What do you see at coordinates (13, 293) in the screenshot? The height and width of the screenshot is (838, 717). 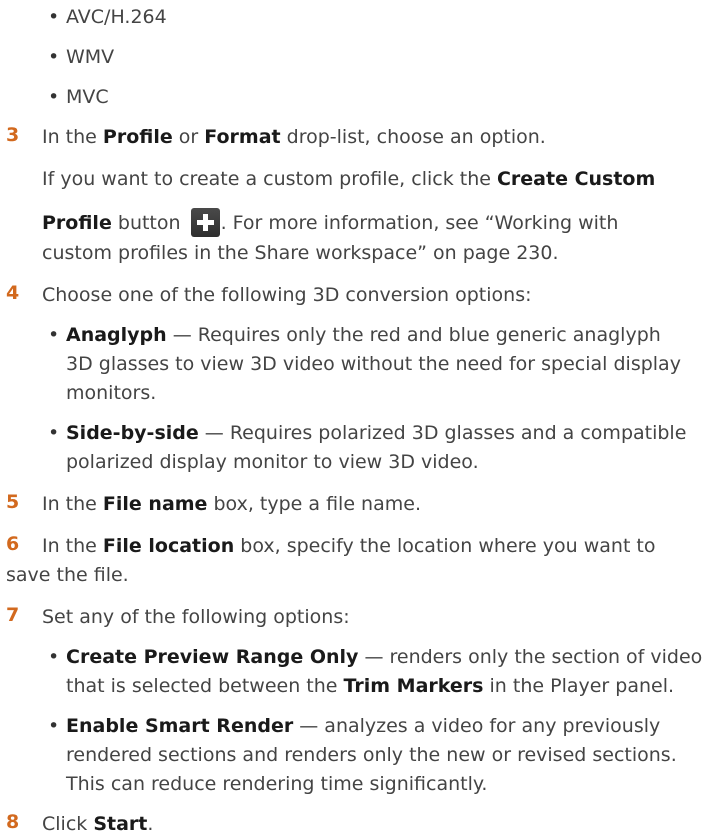 I see `step-number: 4` at bounding box center [13, 293].